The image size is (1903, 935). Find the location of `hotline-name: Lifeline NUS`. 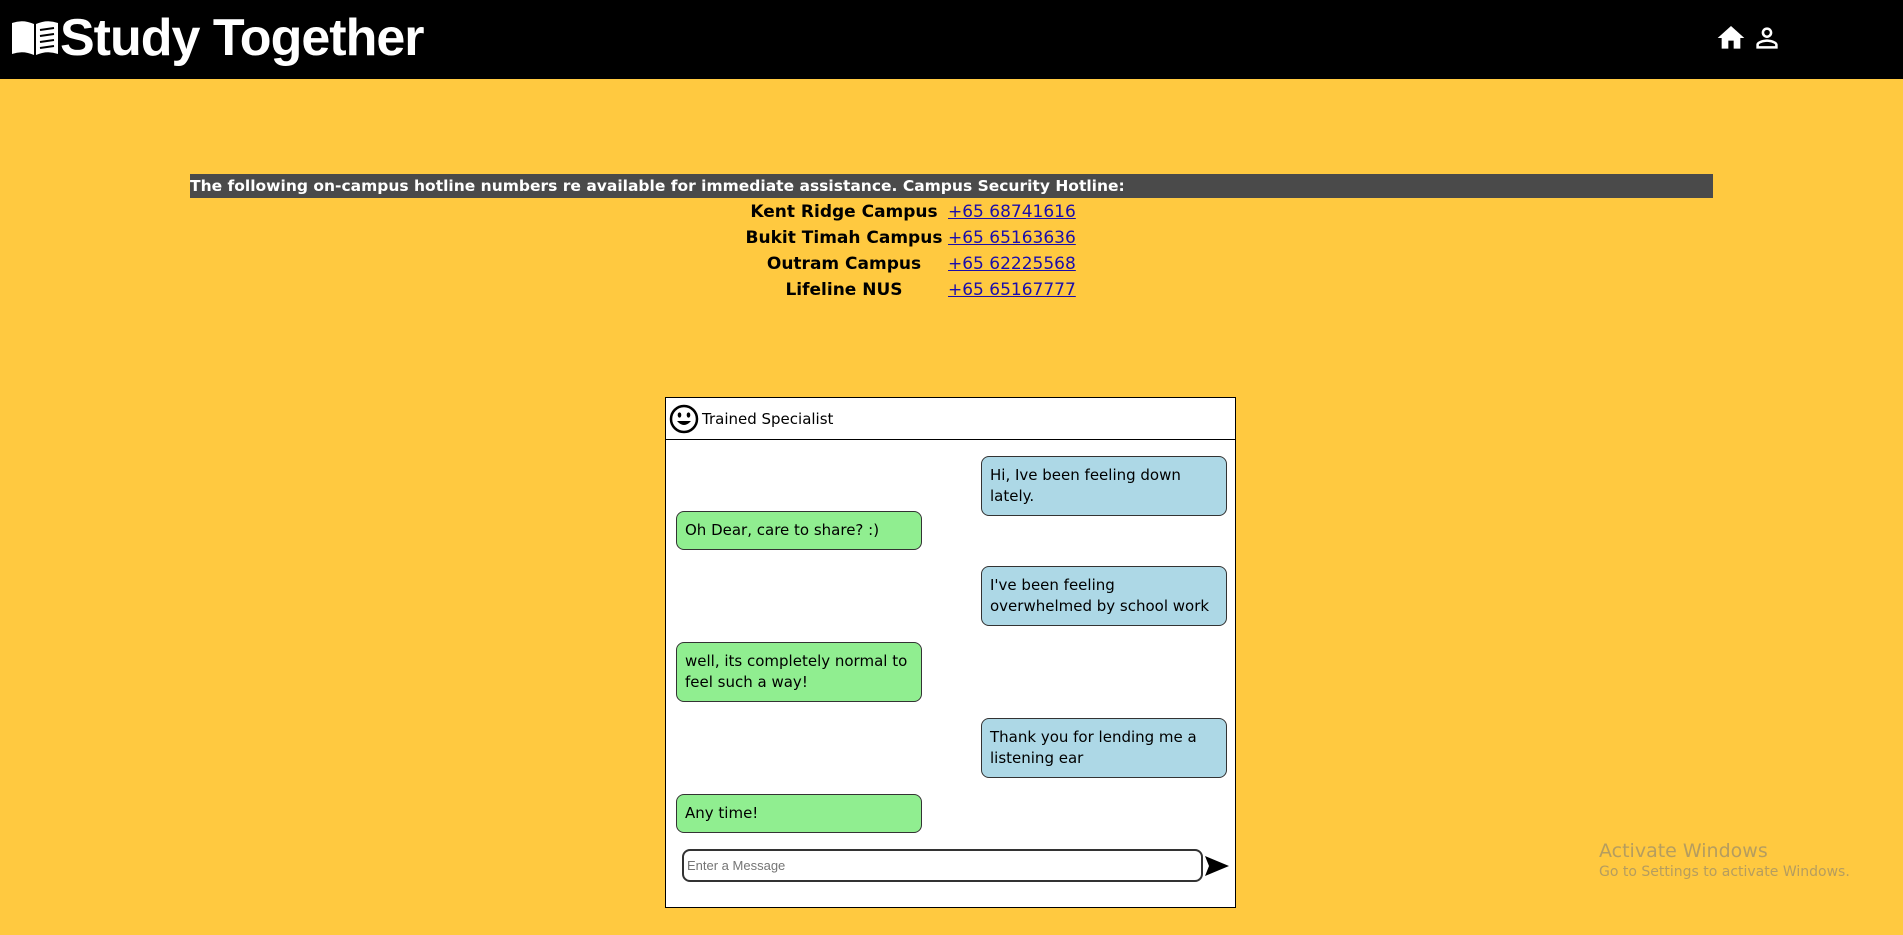

hotline-name: Lifeline NUS is located at coordinates (844, 290).